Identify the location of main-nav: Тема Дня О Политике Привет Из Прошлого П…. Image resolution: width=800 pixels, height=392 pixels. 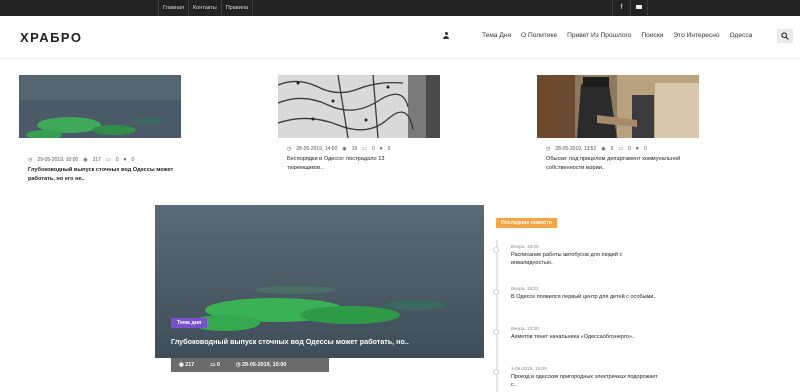
(617, 36).